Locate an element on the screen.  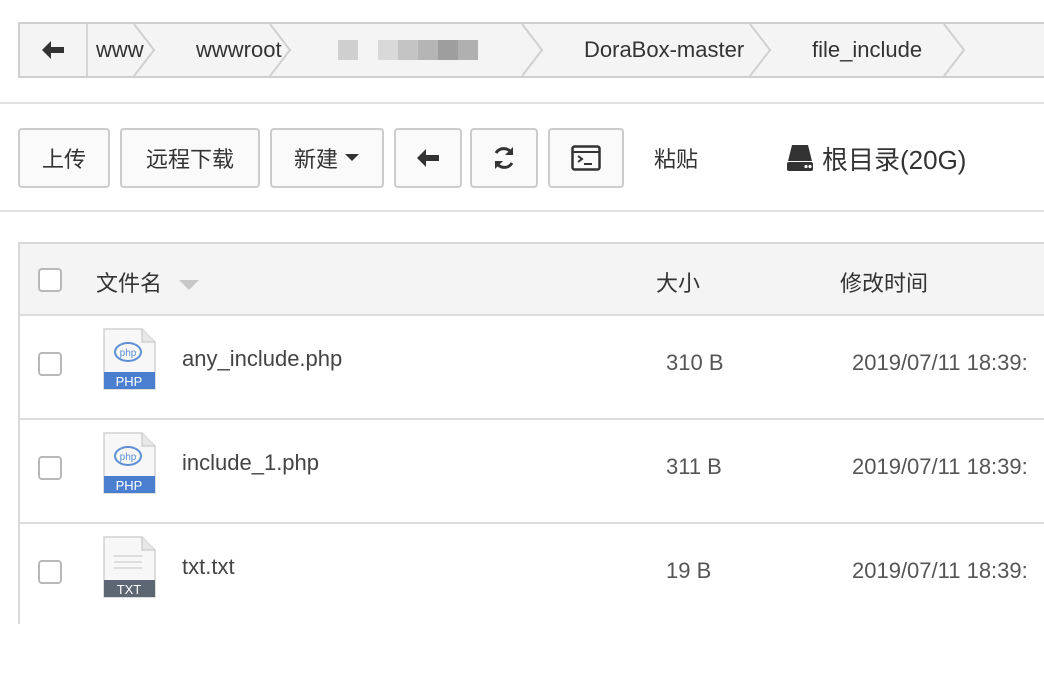
upload-button: 上传 is located at coordinates (64, 158).